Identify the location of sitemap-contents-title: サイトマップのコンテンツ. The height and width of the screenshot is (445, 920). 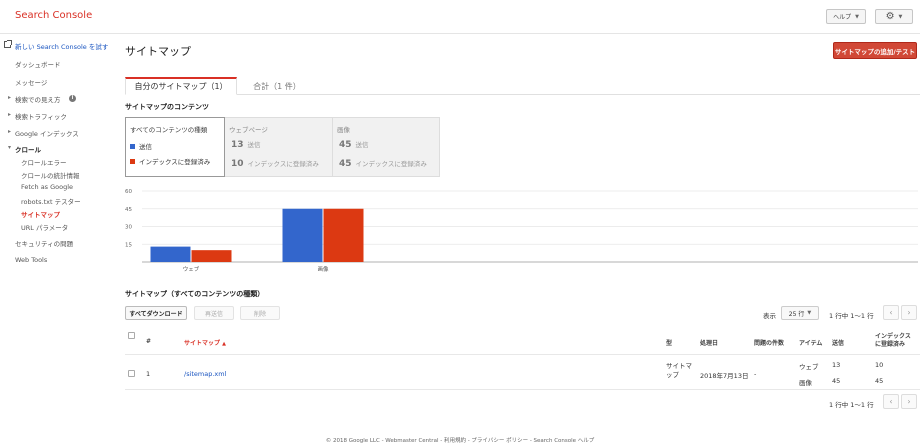
(167, 107).